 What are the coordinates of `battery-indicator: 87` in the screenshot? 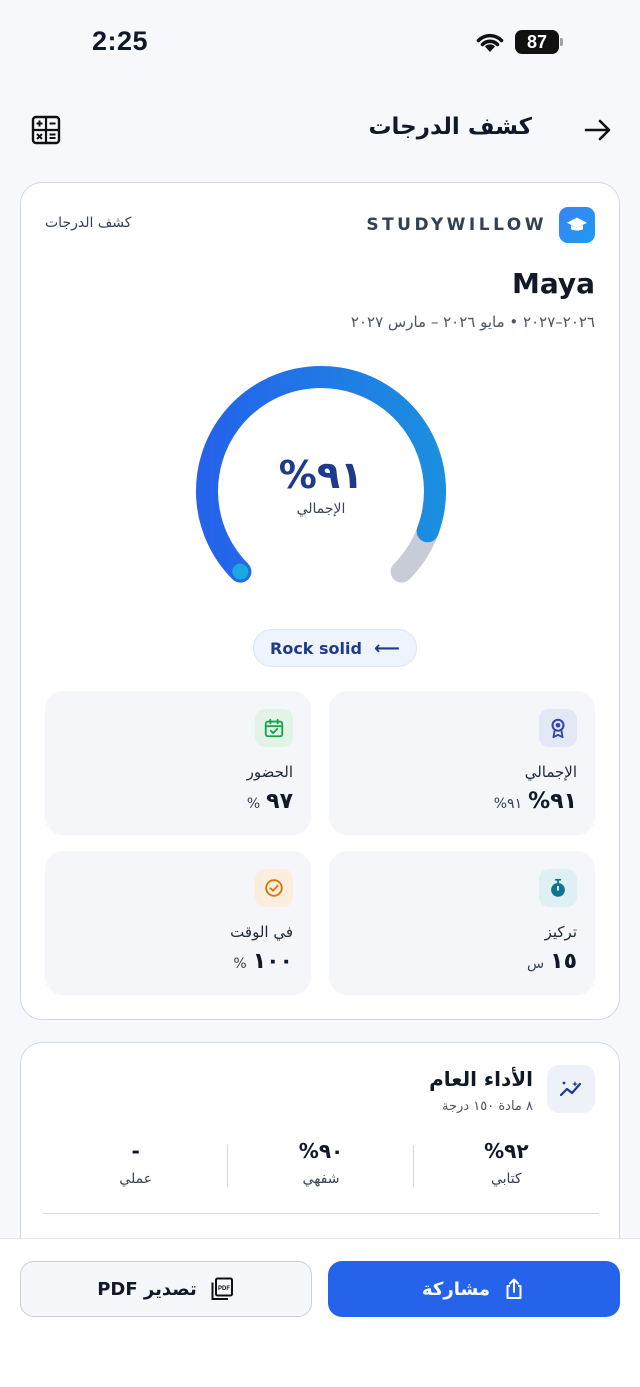 It's located at (539, 42).